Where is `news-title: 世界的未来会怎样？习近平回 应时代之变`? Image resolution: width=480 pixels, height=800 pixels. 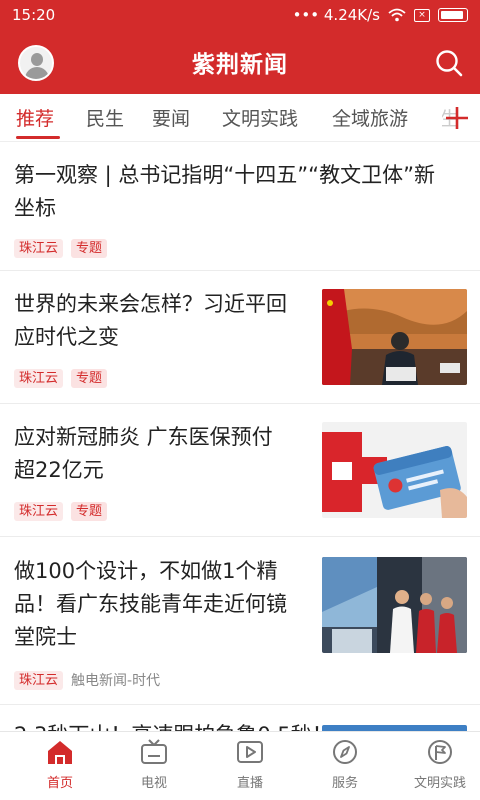 news-title: 世界的未来会怎样？习近平回 应时代之变 is located at coordinates (150, 320).